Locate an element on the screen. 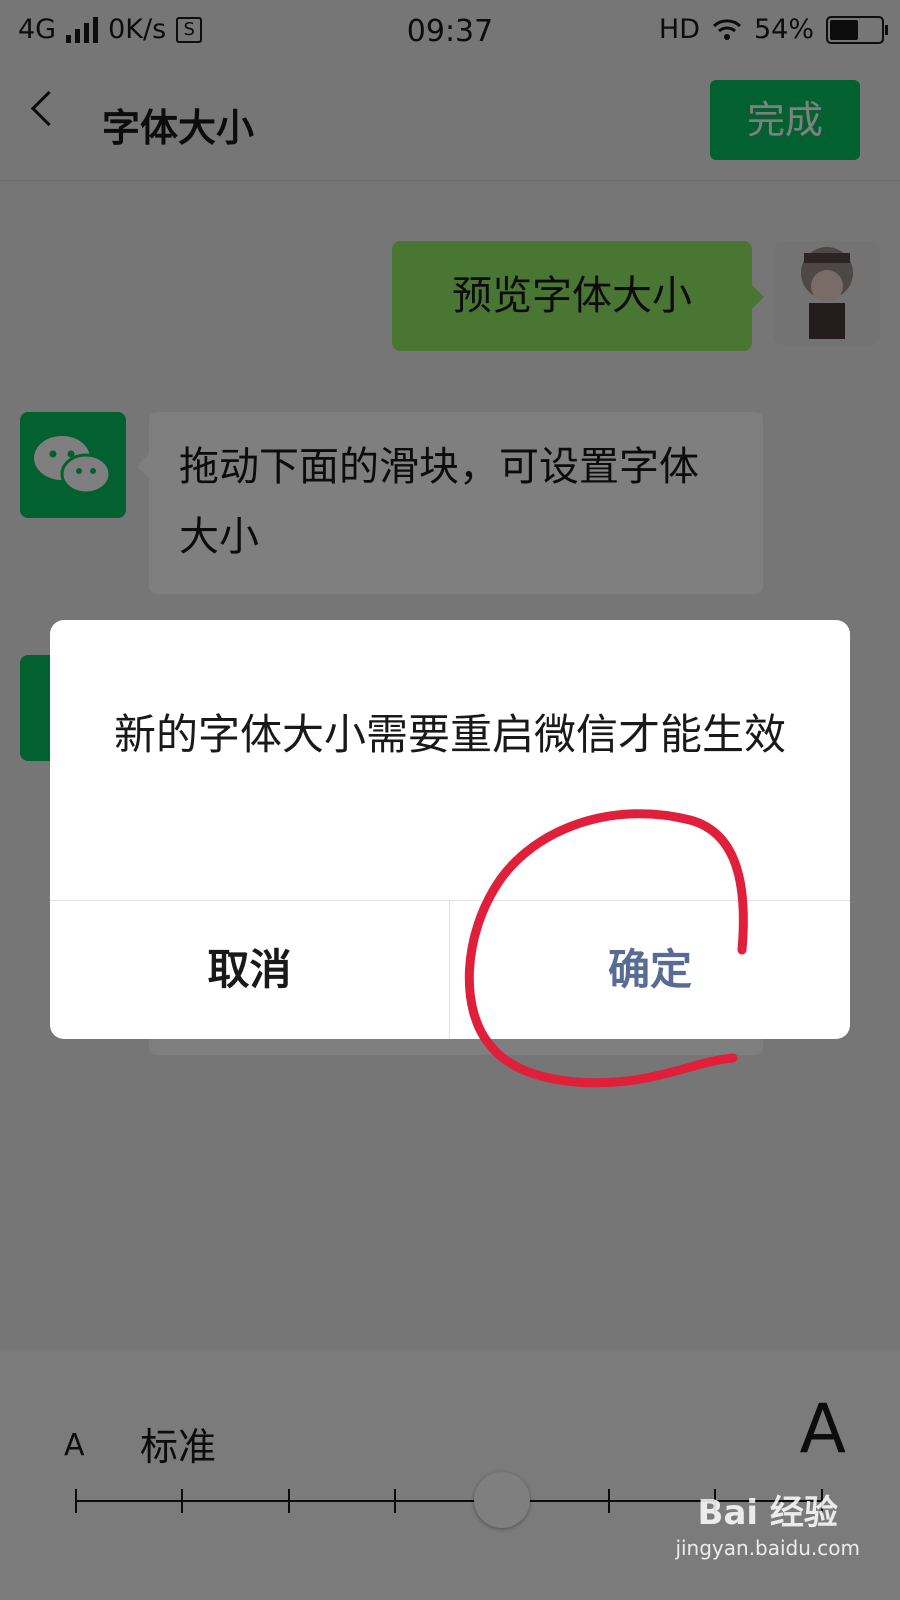 The width and height of the screenshot is (900, 1600). watermark-url: jingyan.baidu.com is located at coordinates (767, 1548).